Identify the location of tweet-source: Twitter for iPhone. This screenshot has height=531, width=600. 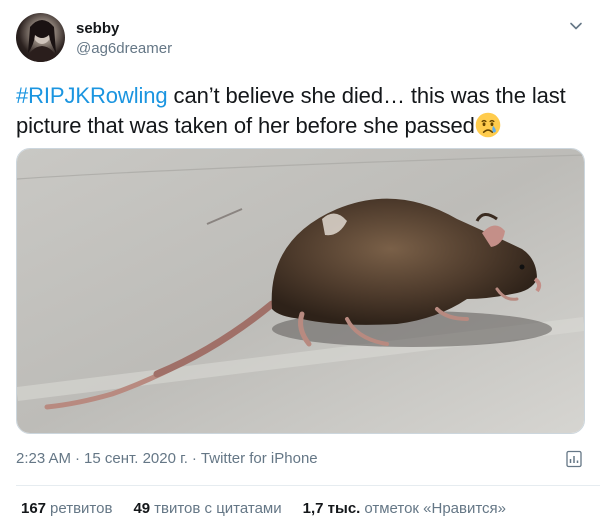
(259, 458).